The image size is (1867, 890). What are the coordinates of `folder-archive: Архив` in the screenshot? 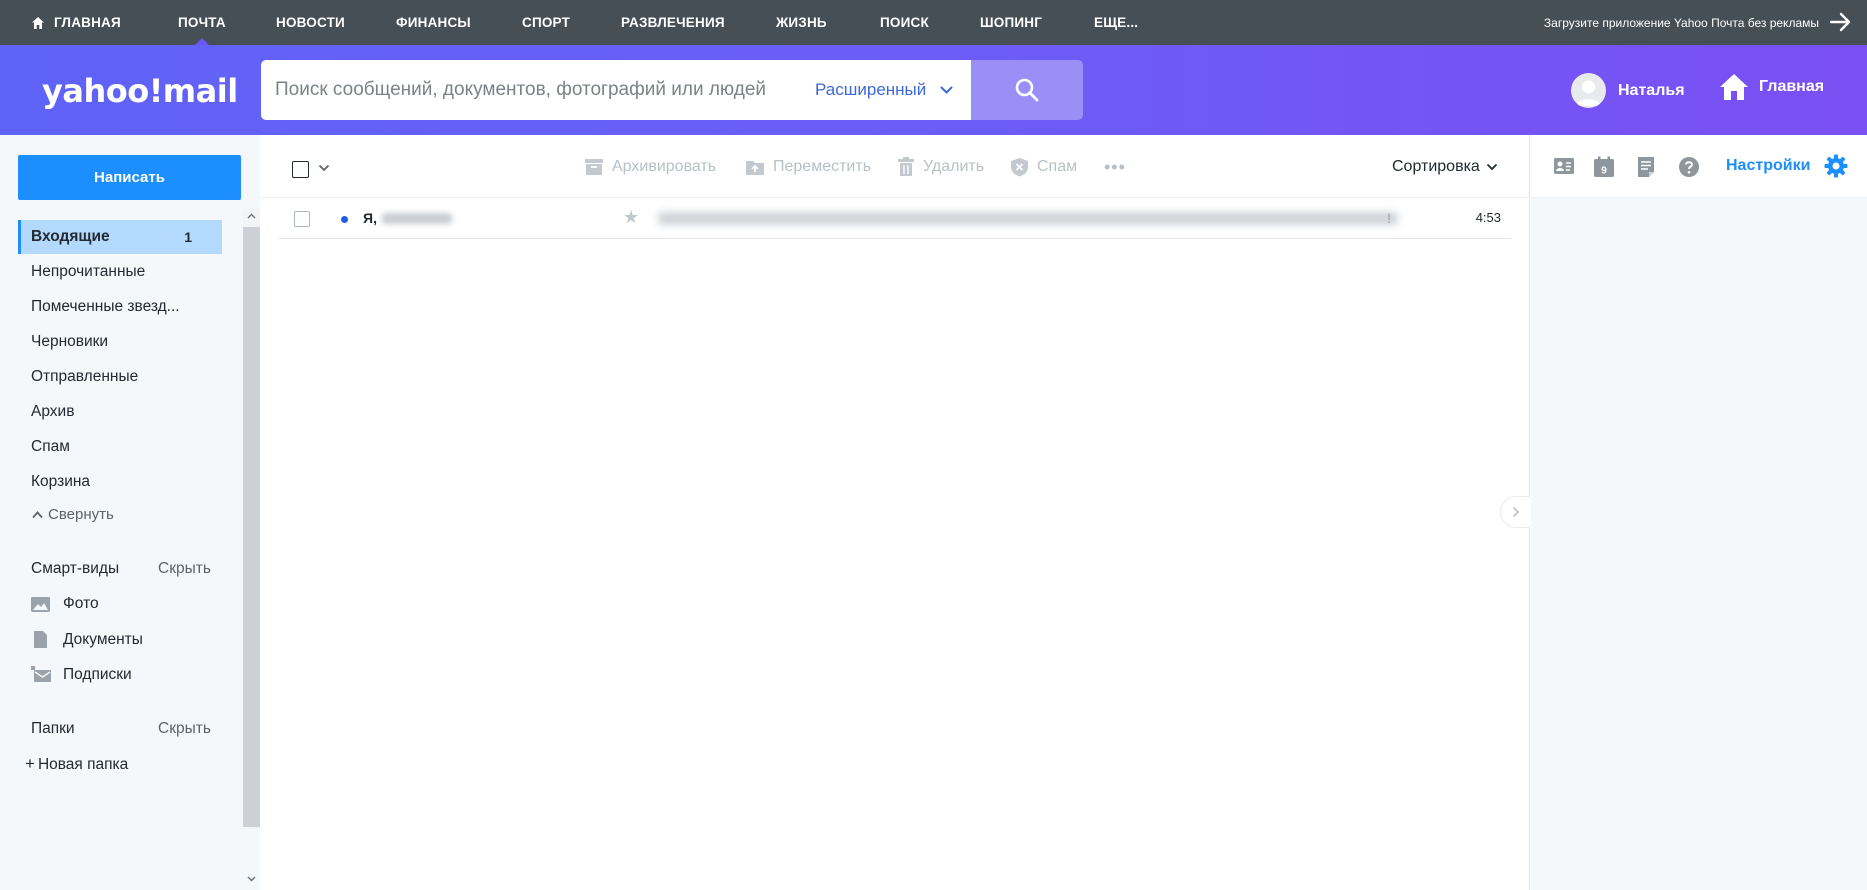 It's located at (120, 412).